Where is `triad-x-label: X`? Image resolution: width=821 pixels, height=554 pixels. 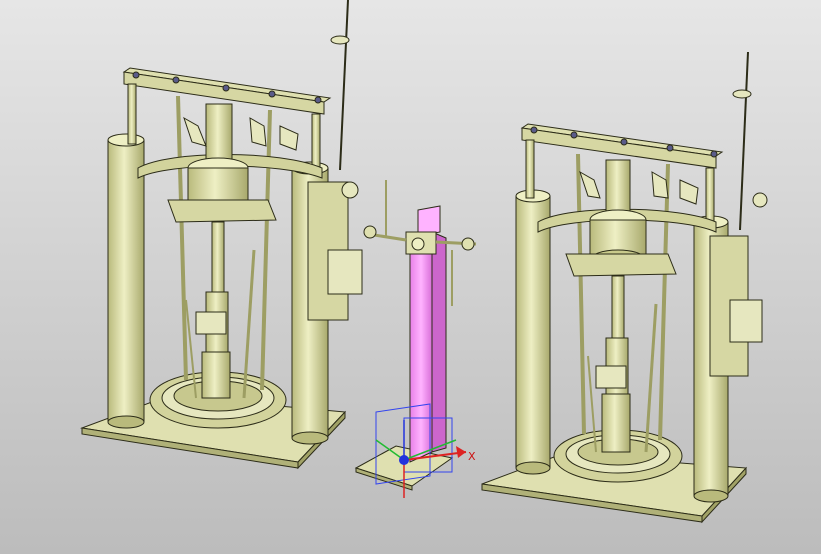
triad-x-label: X is located at coordinates (472, 456).